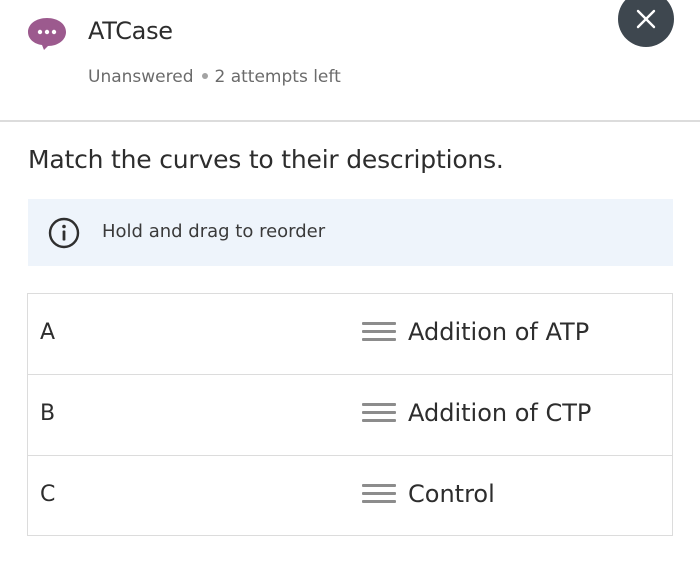 This screenshot has height=570, width=700. What do you see at coordinates (517, 495) in the screenshot?
I see `draggable-answer: Control` at bounding box center [517, 495].